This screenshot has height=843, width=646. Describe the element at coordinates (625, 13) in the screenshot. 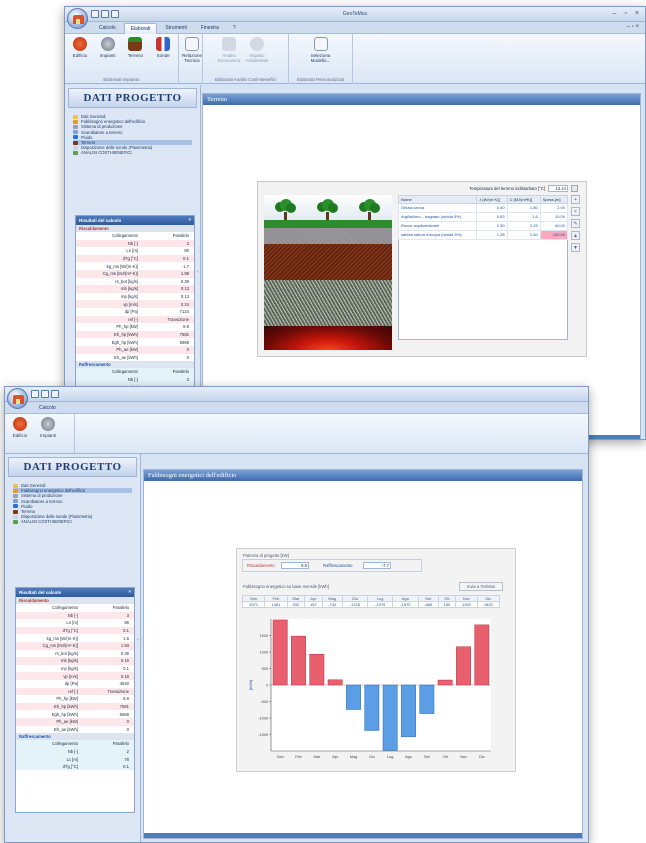

I see `maximize-button: ▫` at that location.